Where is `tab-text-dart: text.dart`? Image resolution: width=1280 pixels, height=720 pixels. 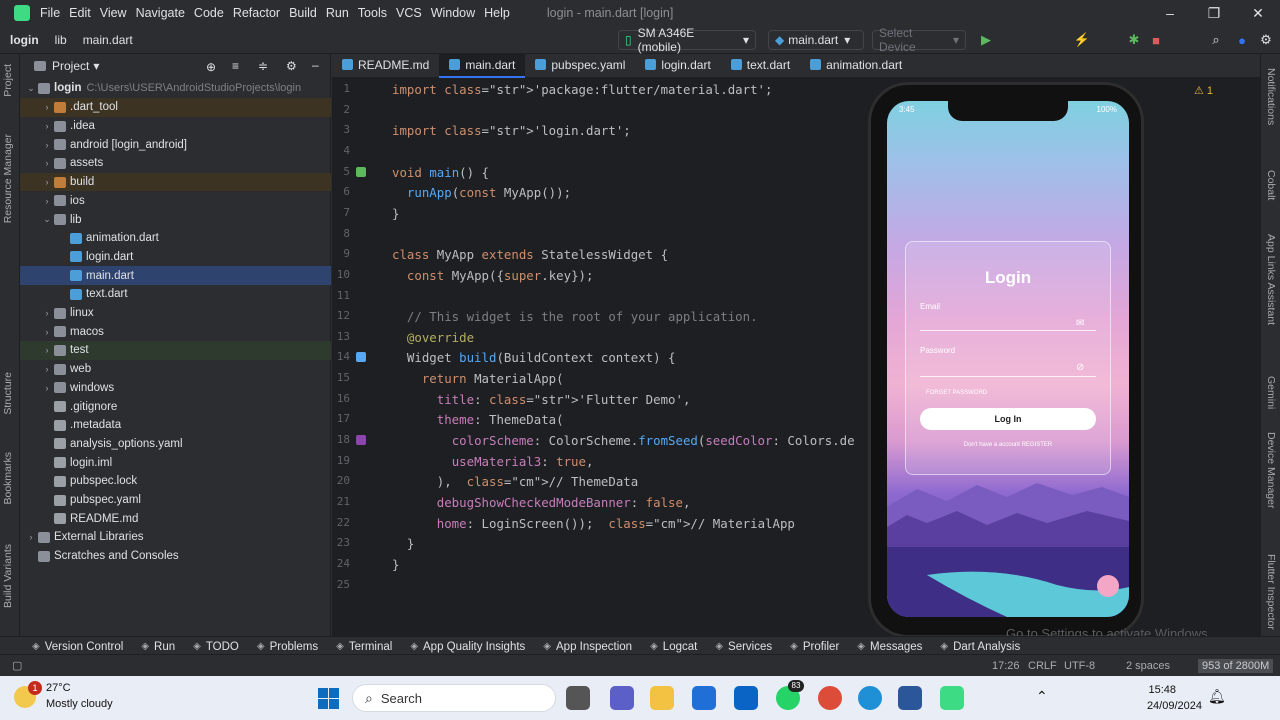
tab-text-dart: text.dart is located at coordinates (760, 66).